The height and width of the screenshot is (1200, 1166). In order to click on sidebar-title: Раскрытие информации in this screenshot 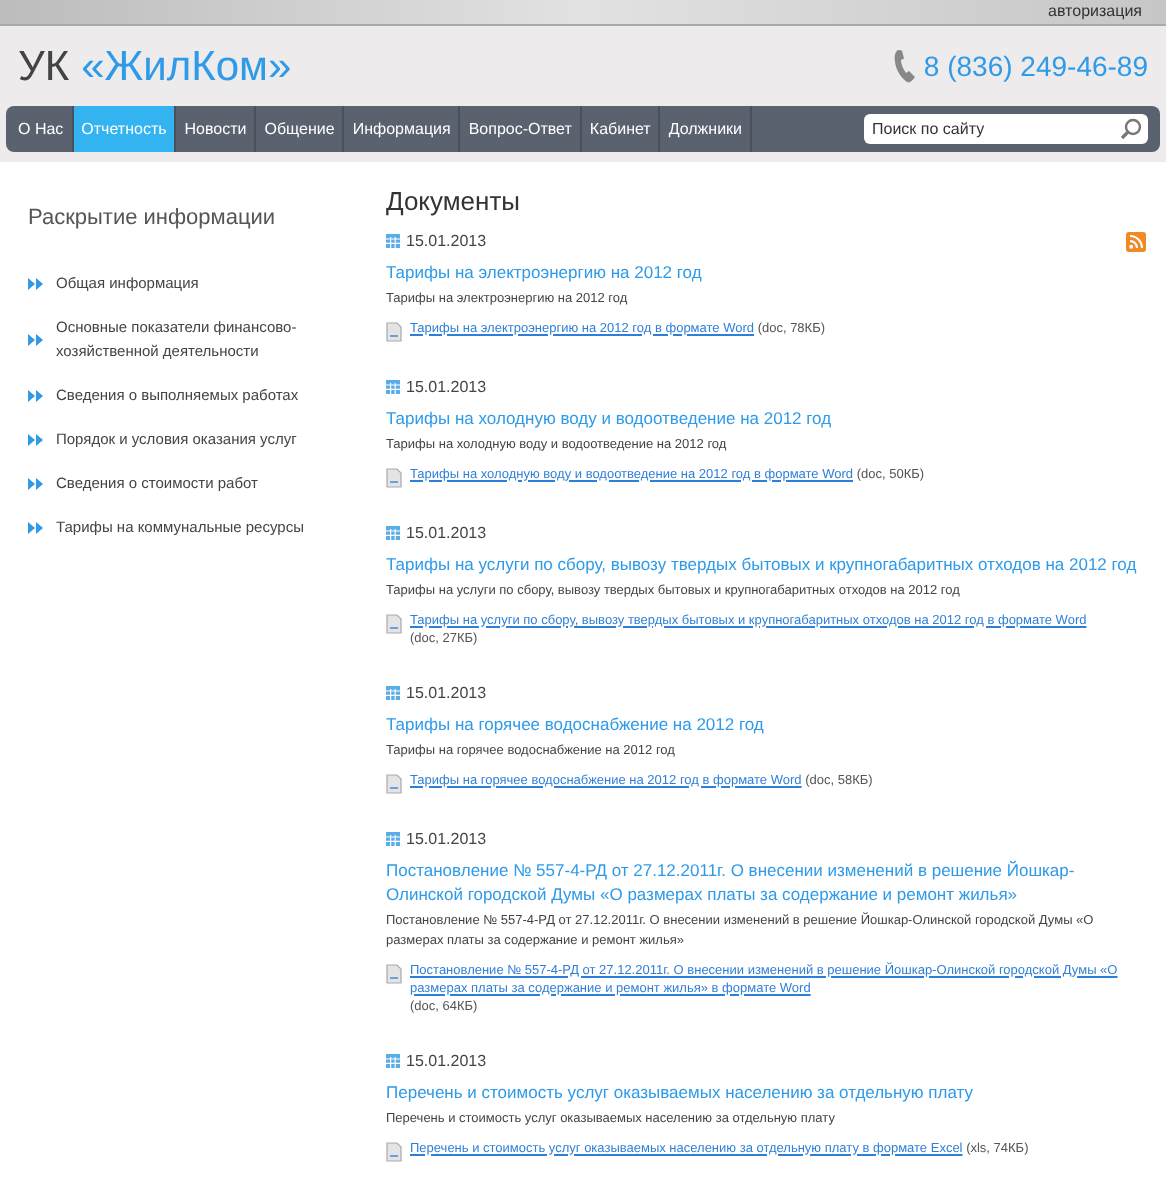, I will do `click(153, 219)`.